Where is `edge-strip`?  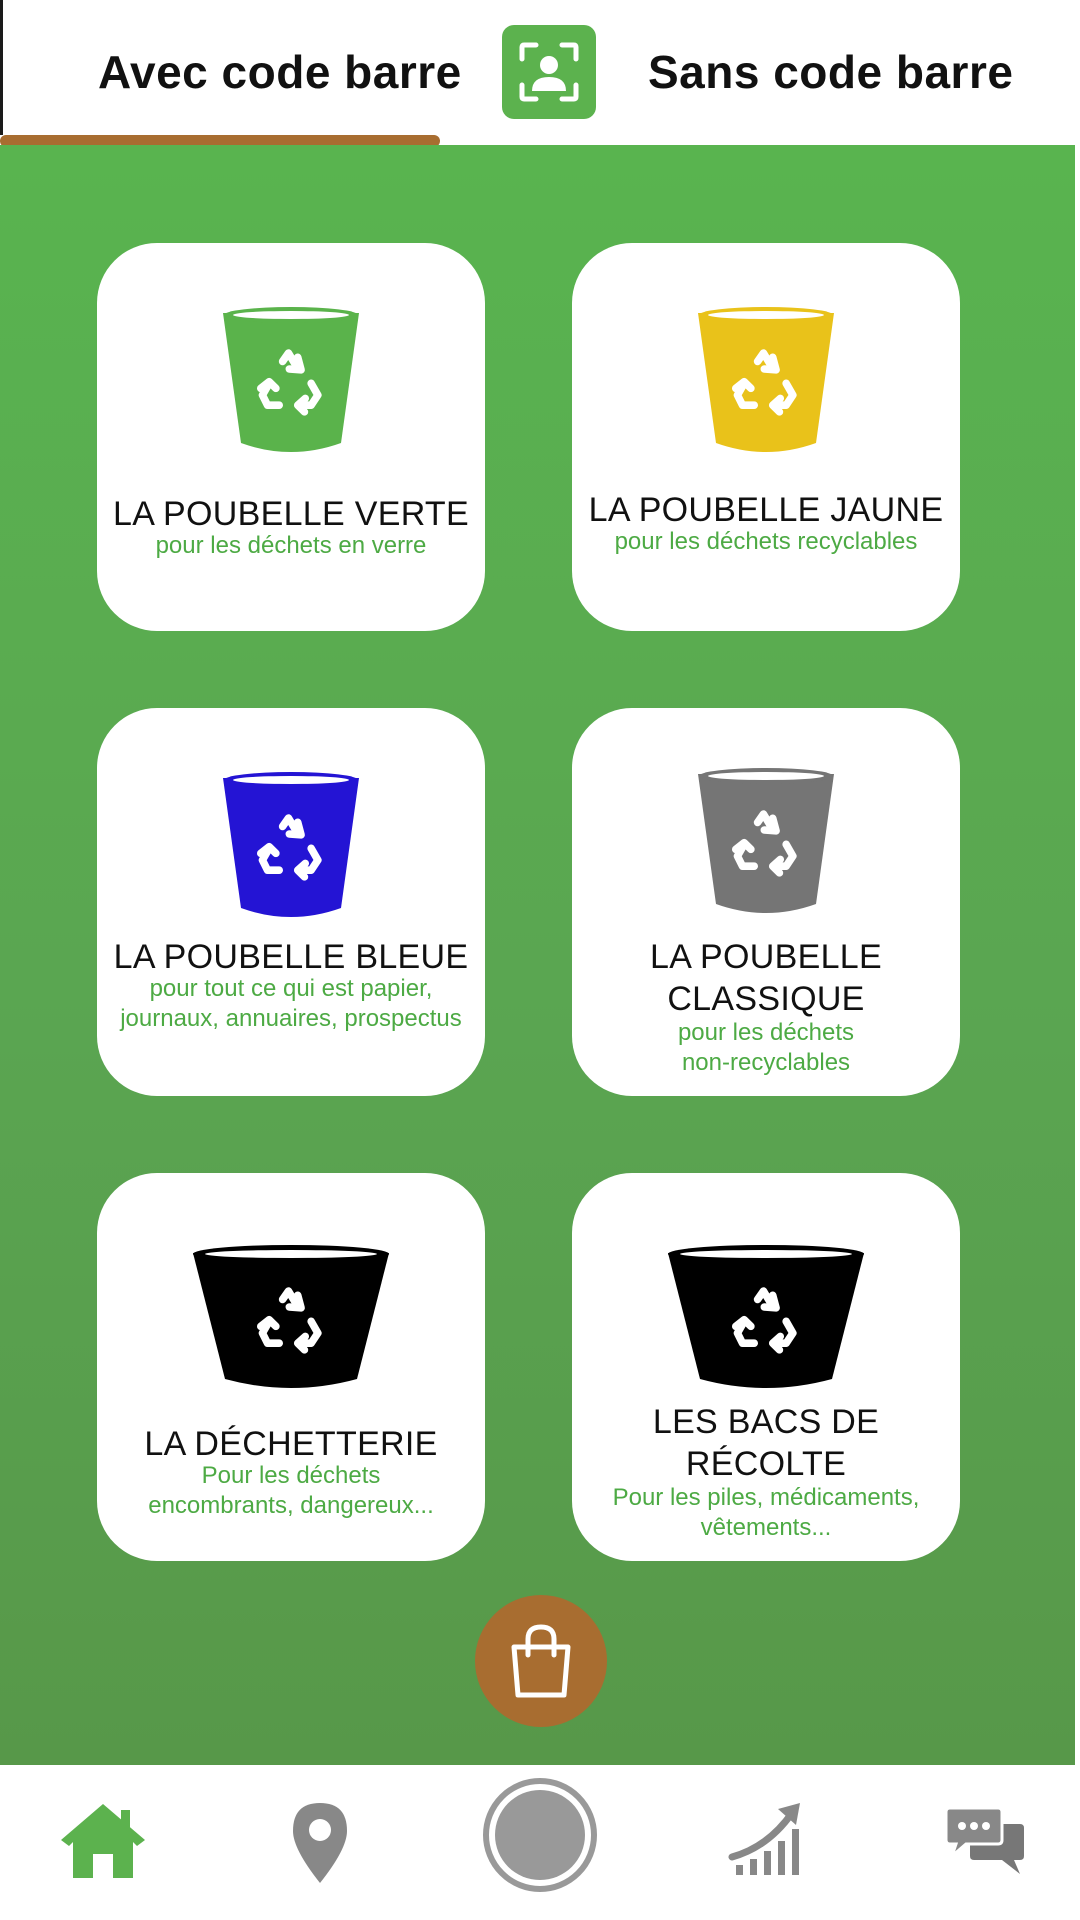 edge-strip is located at coordinates (1077, 955).